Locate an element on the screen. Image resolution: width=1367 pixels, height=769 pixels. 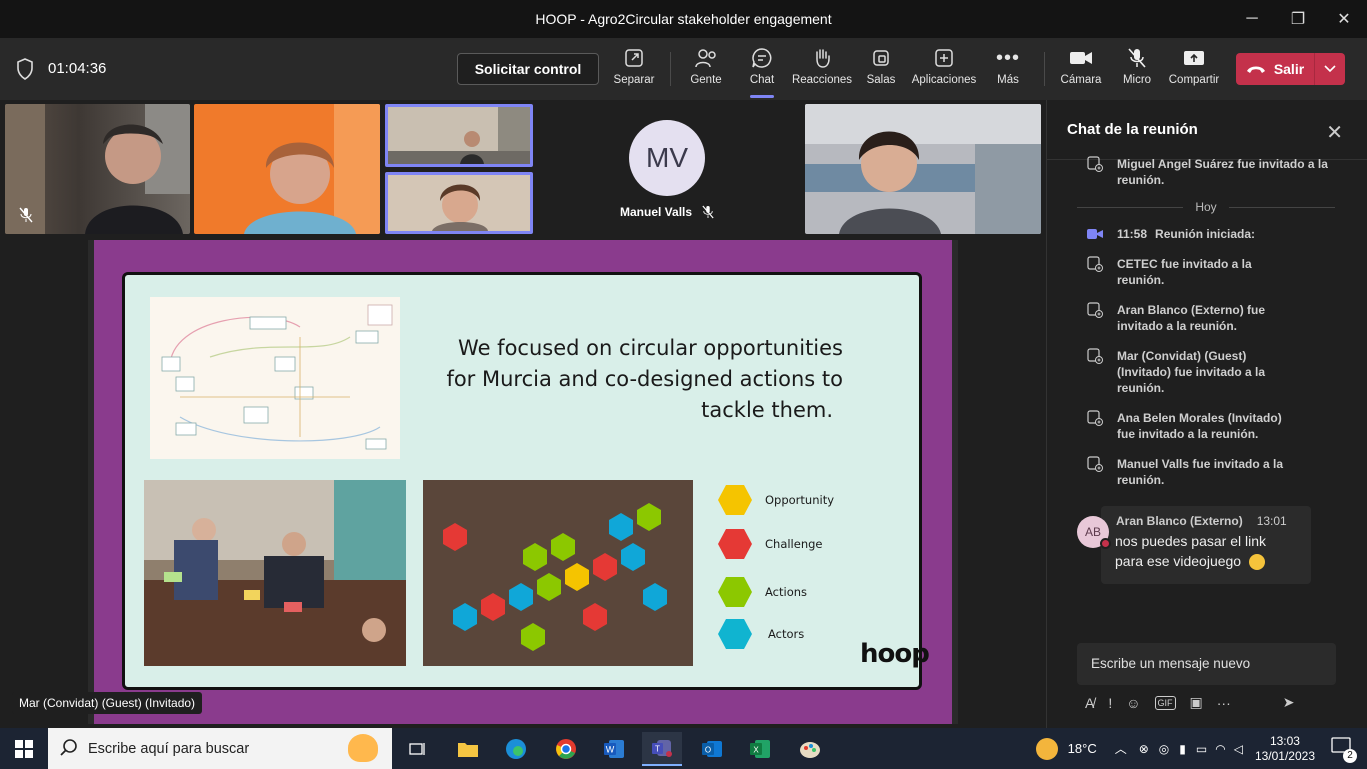
participant-avatar-tile: MV Manuel Valls is located at coordinates (670, 169).